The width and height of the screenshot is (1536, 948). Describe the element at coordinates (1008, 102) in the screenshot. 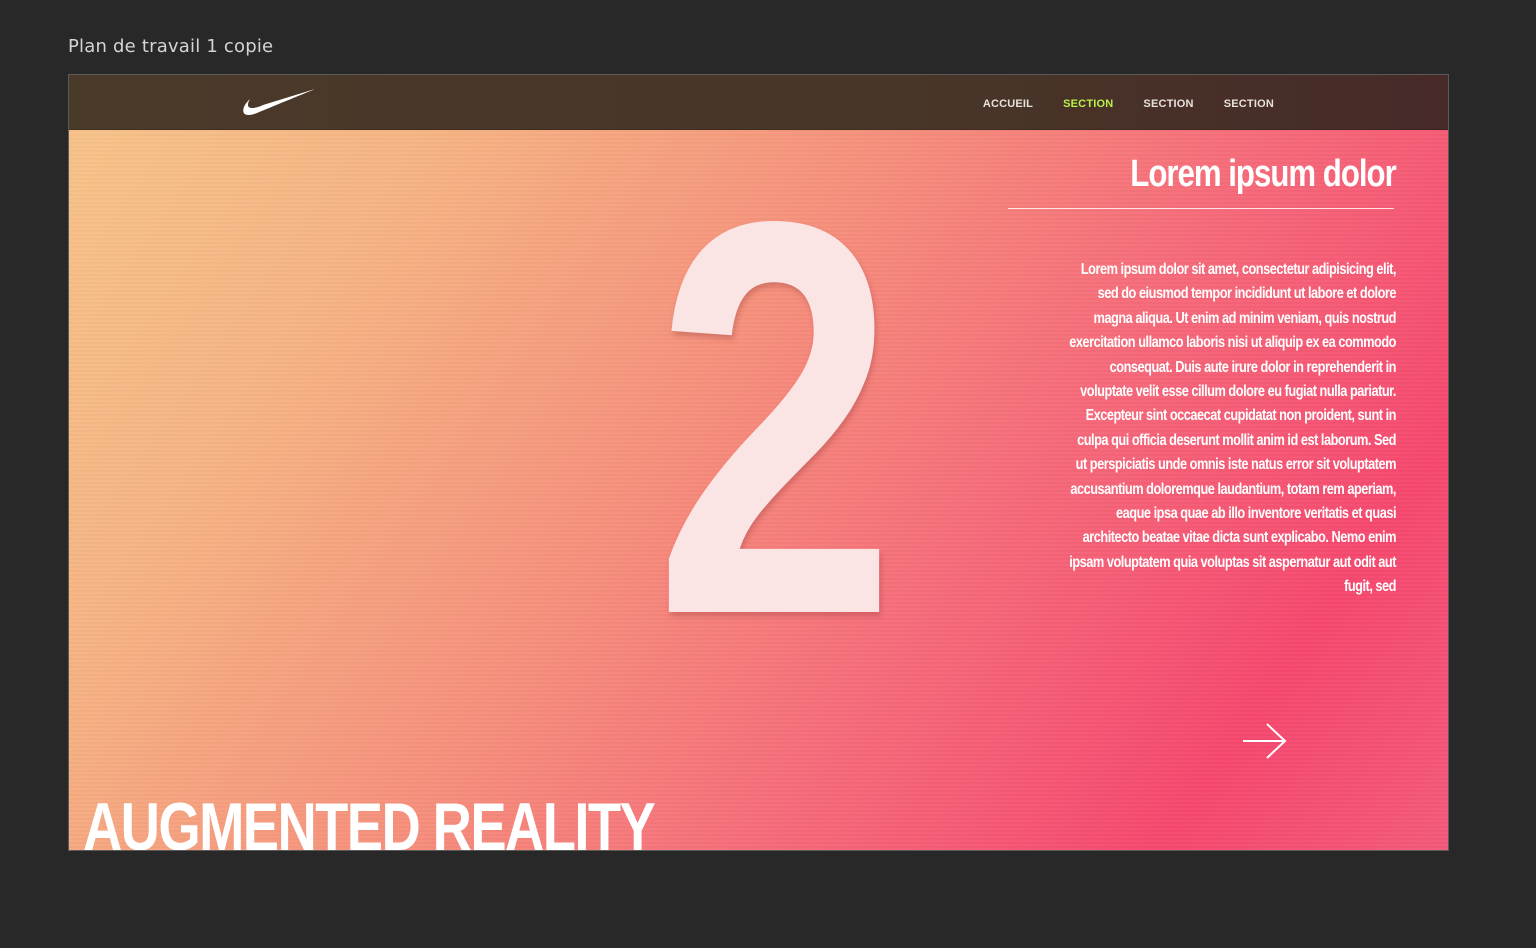

I see `nav-item-accueil: ACCUEIL` at that location.